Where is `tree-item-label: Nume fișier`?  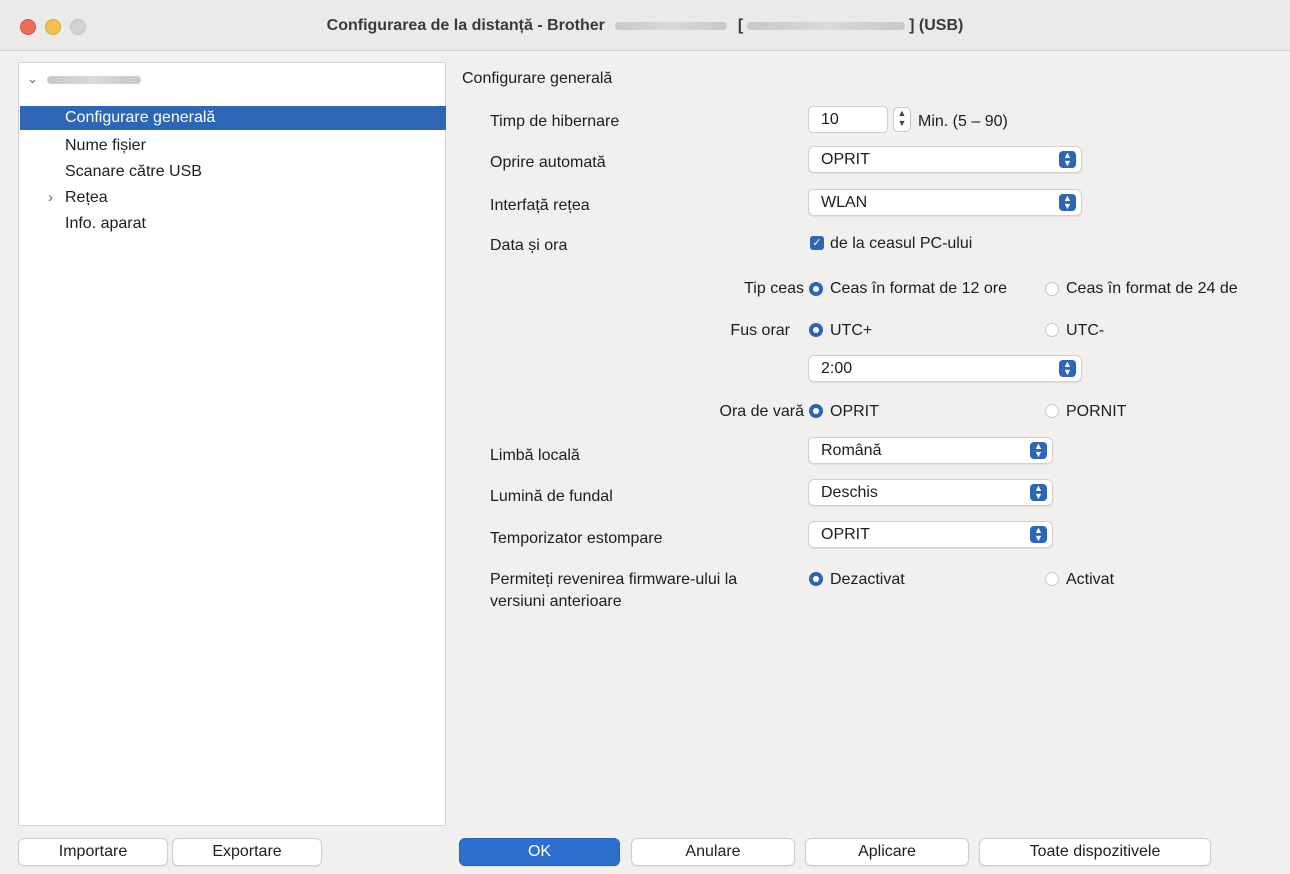 tree-item-label: Nume fișier is located at coordinates (105, 145).